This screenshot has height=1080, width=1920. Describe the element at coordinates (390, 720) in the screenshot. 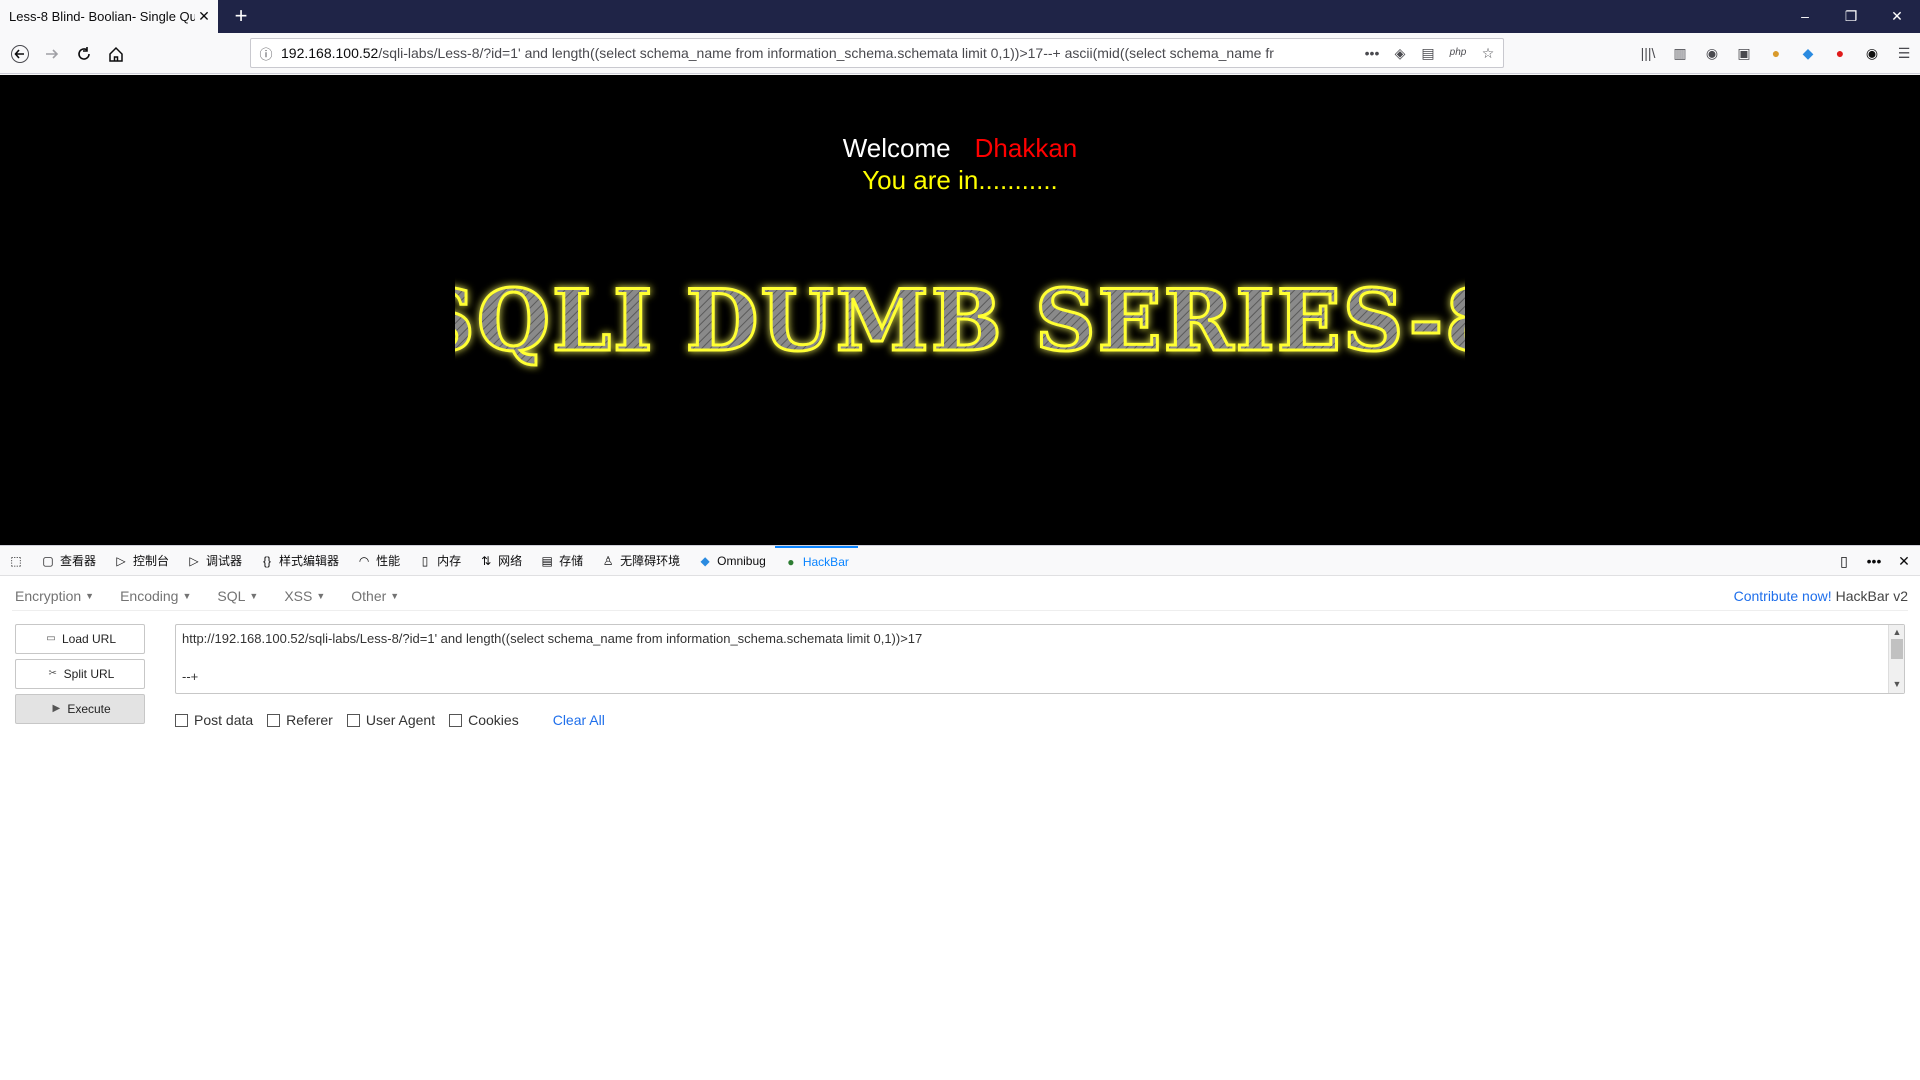

I see `user-agent-option: User Agent` at that location.